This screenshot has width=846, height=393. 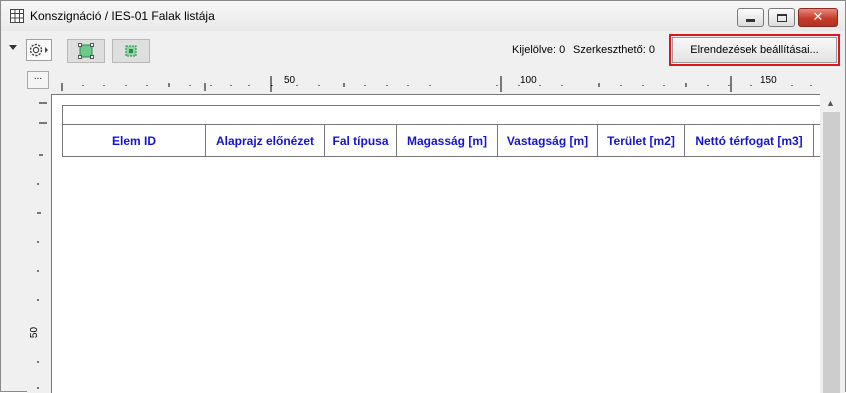 What do you see at coordinates (361, 140) in the screenshot?
I see `column-header-wall-type: Fal típusa` at bounding box center [361, 140].